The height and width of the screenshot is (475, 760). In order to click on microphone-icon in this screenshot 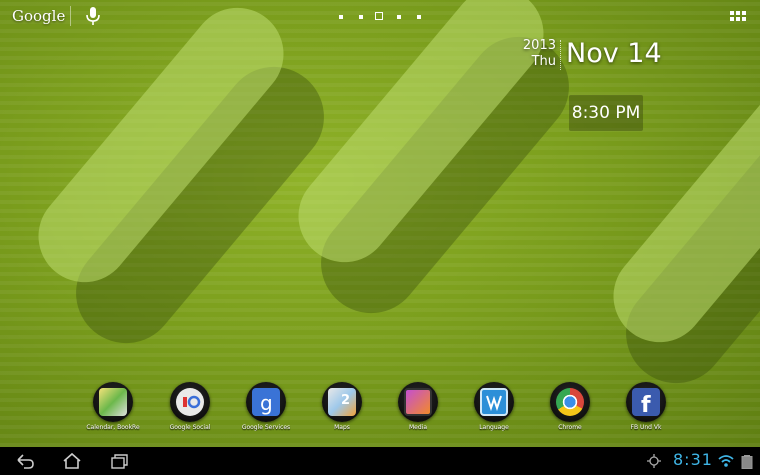, I will do `click(93, 16)`.